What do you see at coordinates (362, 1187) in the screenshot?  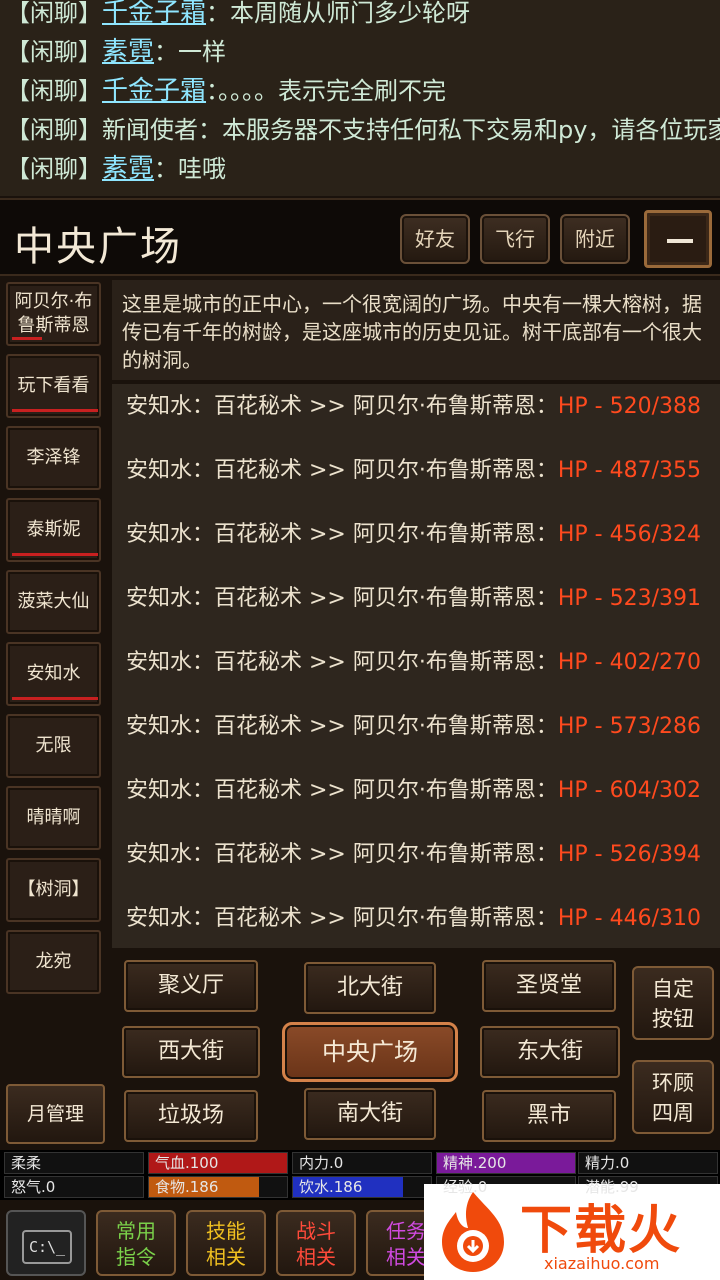 I see `stat-bar: 饮水.186` at bounding box center [362, 1187].